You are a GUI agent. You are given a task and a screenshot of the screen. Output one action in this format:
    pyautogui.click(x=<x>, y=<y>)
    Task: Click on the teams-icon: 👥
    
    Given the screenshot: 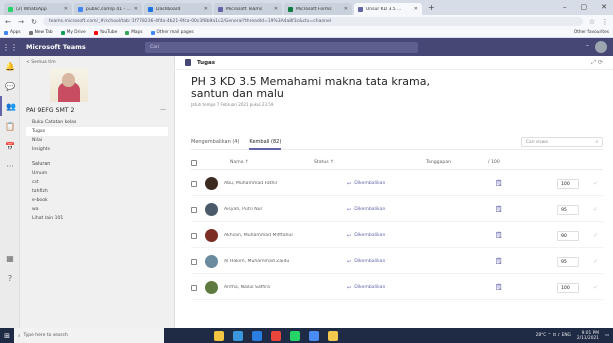 What is the action you would take?
    pyautogui.click(x=10, y=106)
    